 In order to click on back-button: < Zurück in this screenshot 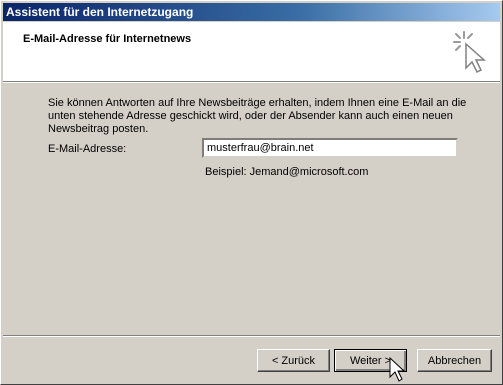, I will do `click(293, 360)`.